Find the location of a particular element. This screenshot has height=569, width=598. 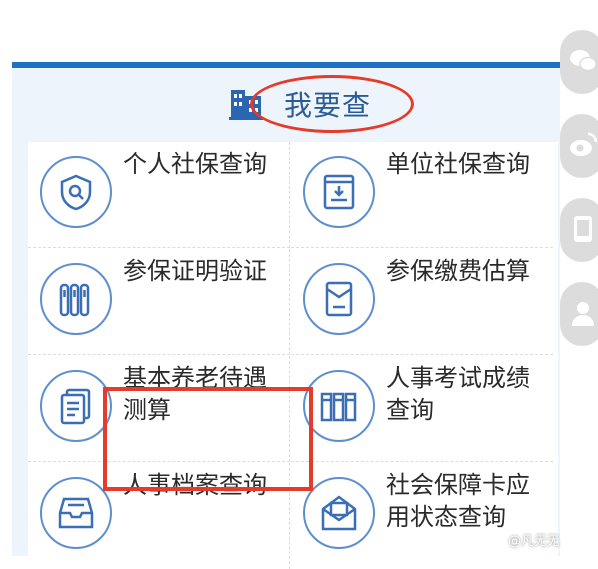

user-icon is located at coordinates (583, 314).